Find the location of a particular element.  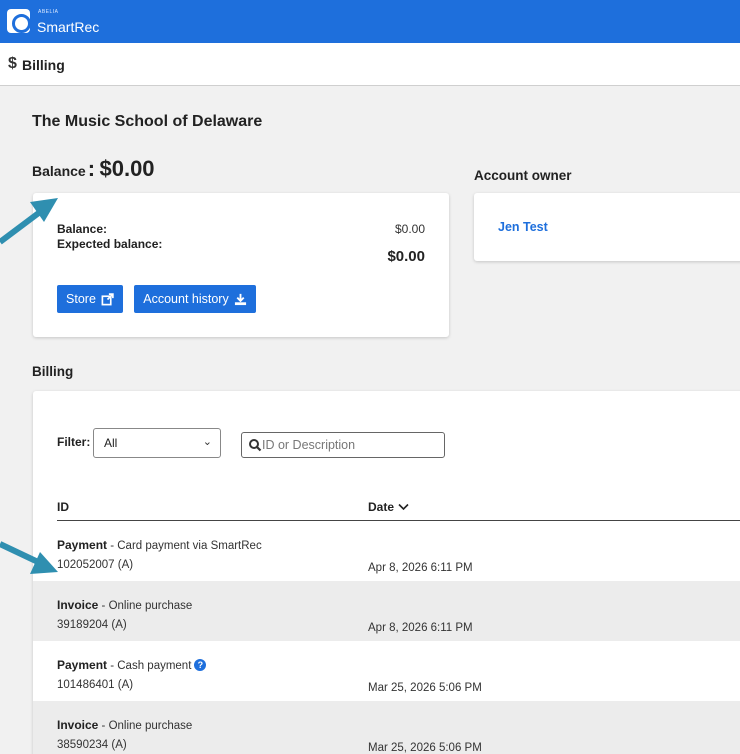

row-description: - Card payment via SmartRec is located at coordinates (184, 546).